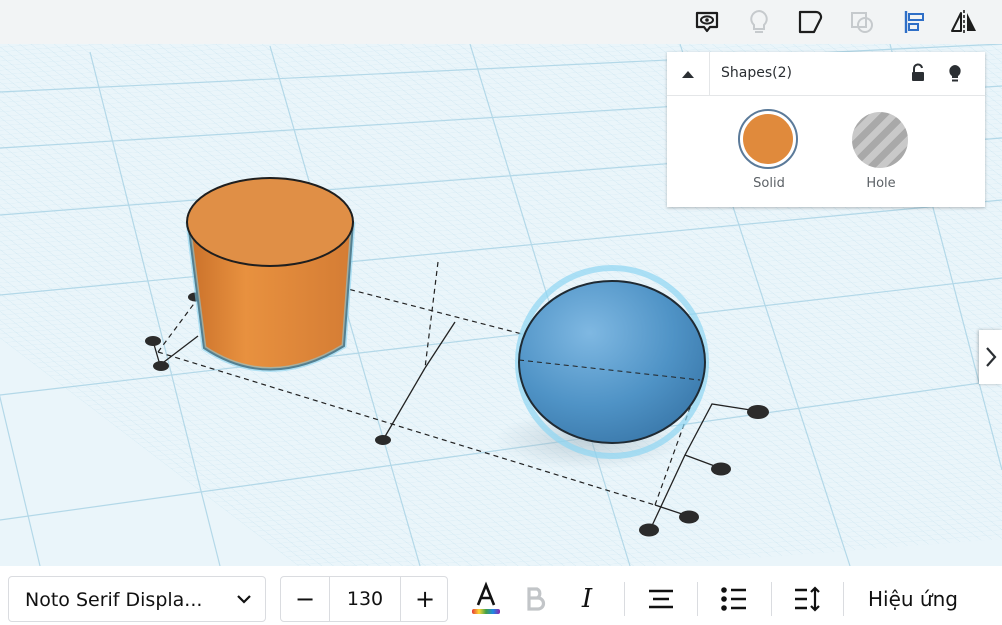 The height and width of the screenshot is (625, 1002). I want to click on bold-icon, so click(536, 599).